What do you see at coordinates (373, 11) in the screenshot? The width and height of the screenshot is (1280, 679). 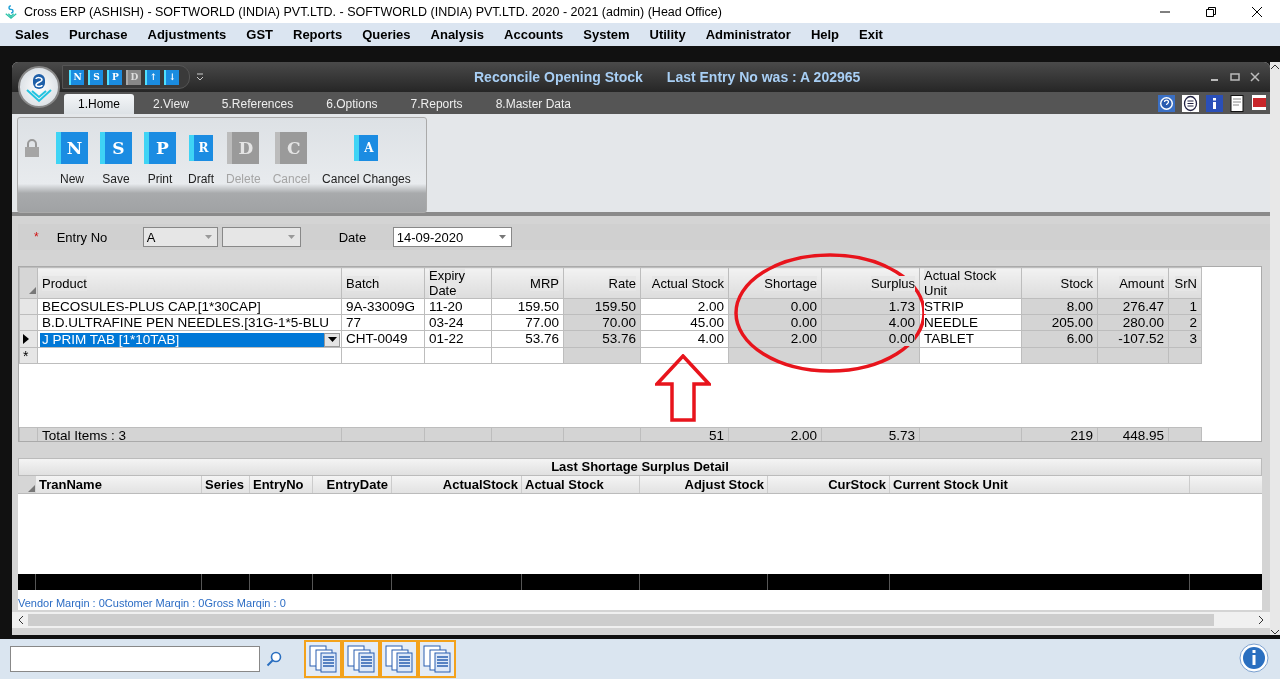 I see `window-title: Cross ERP (ASHISH) - SOFTWORLD (INDIA) PVT.LTD. - SOFTWORLD (INDIA) PVT.LTD. 2020 - 2021 (admin) (Head Office)` at bounding box center [373, 11].